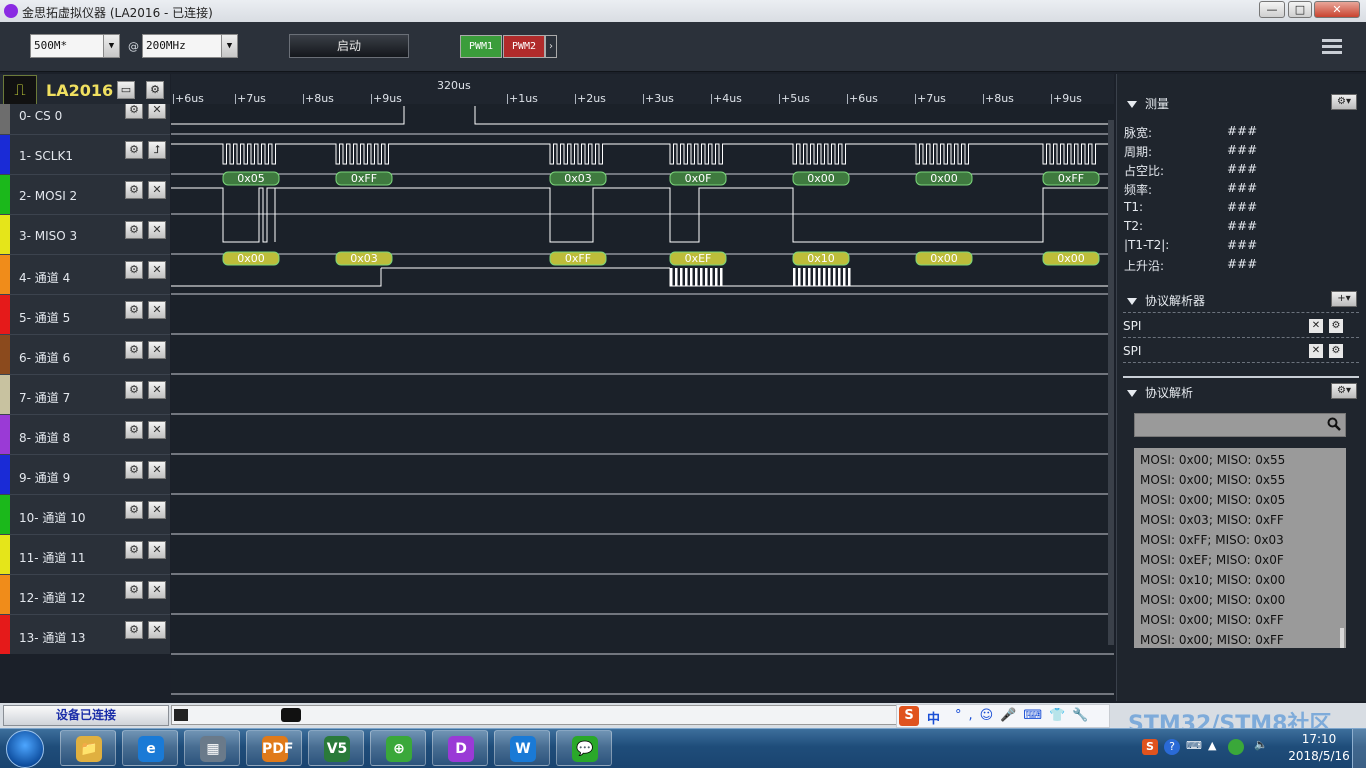  What do you see at coordinates (85, 634) in the screenshot?
I see `channel-row: 13- 通道 13 ⚙ ✕` at bounding box center [85, 634].